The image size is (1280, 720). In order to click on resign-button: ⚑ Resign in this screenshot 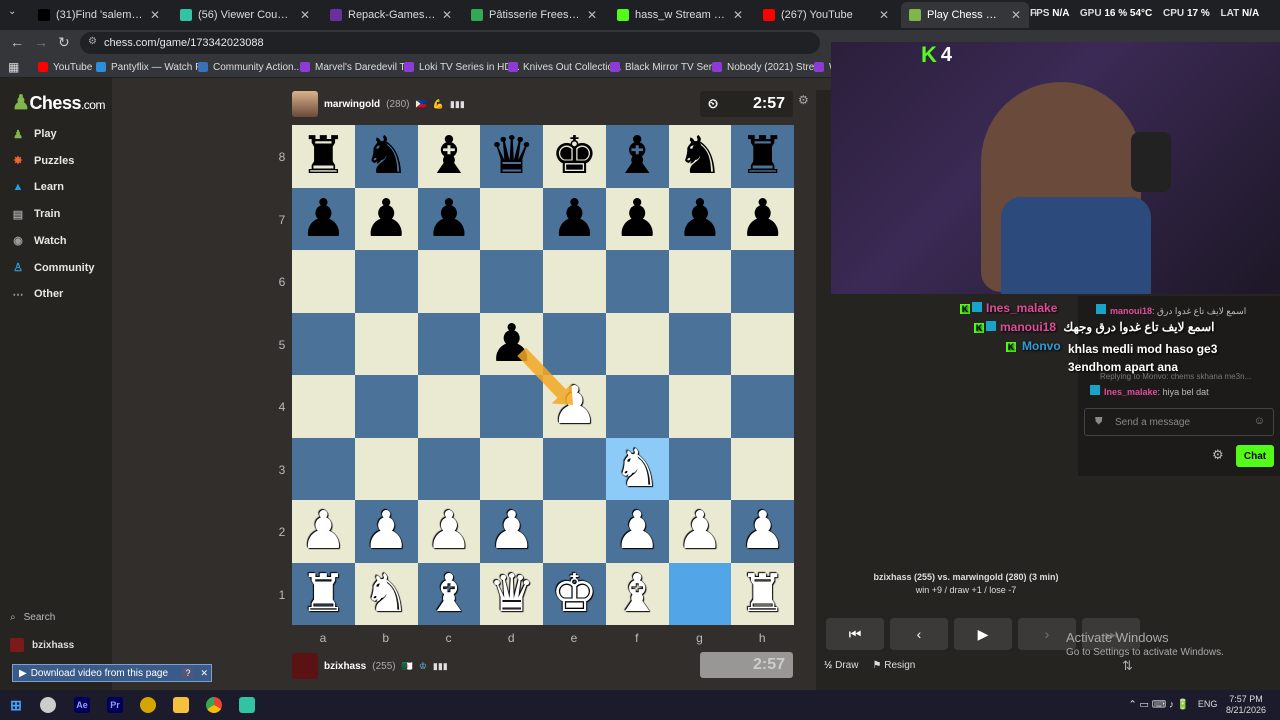, I will do `click(893, 665)`.